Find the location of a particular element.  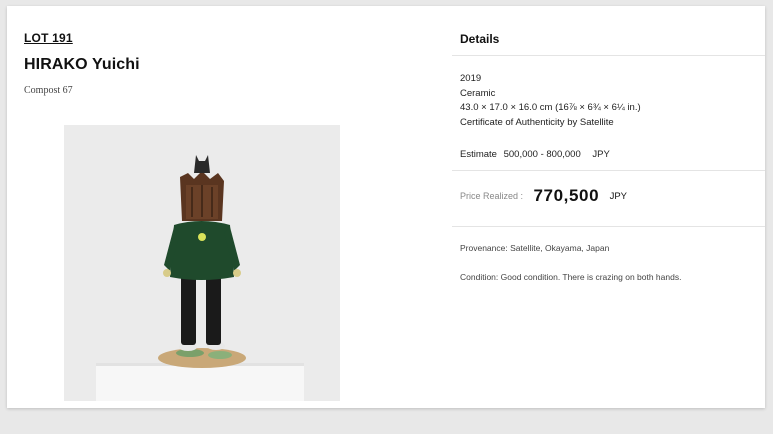

price-realized-value: 770,500 is located at coordinates (566, 195).